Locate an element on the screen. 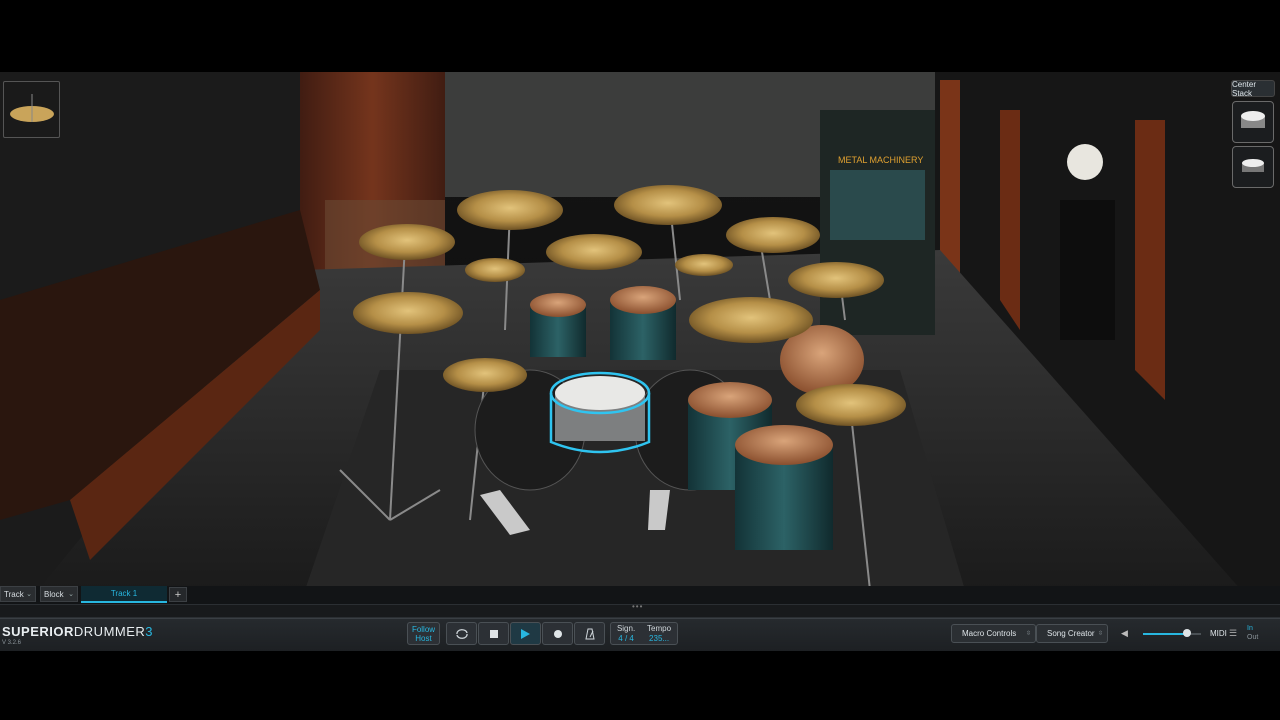 This screenshot has height=720, width=1280. tempo-label: Tempo is located at coordinates (659, 628).